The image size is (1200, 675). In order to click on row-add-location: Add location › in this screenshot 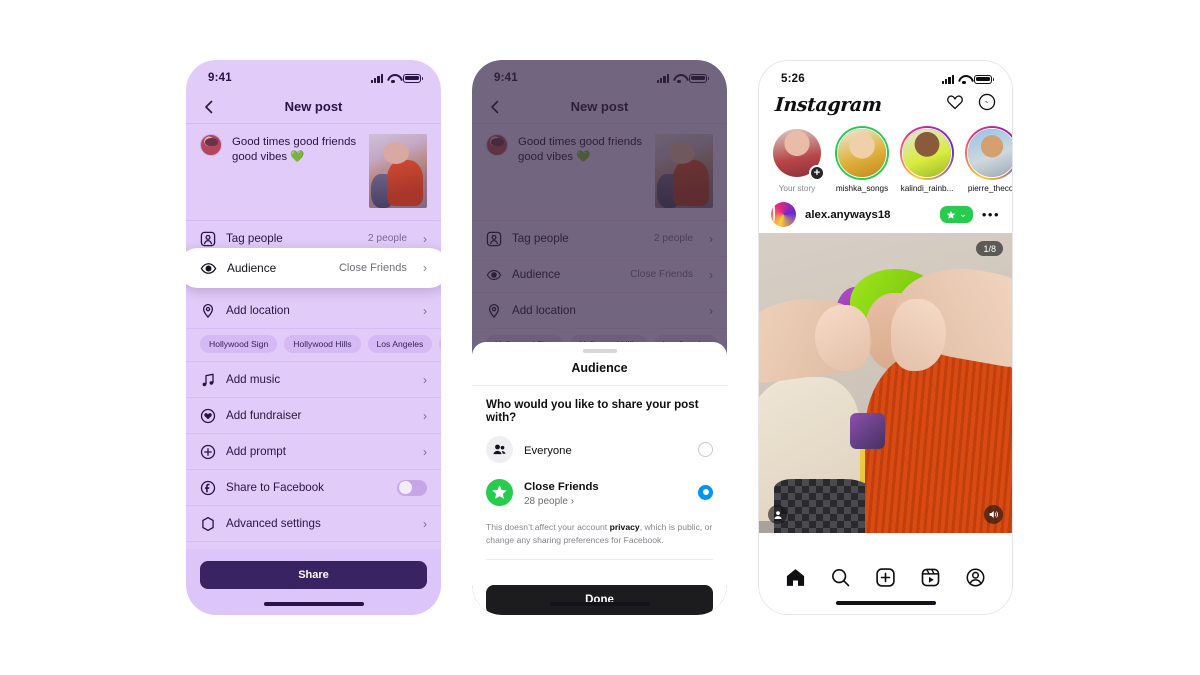, I will do `click(313, 311)`.